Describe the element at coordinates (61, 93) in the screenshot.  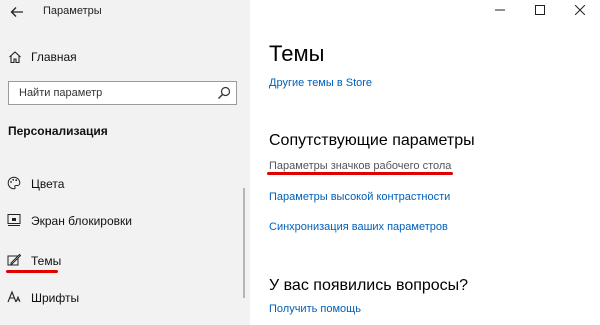
I see `search-placeholder: Найти параметр` at that location.